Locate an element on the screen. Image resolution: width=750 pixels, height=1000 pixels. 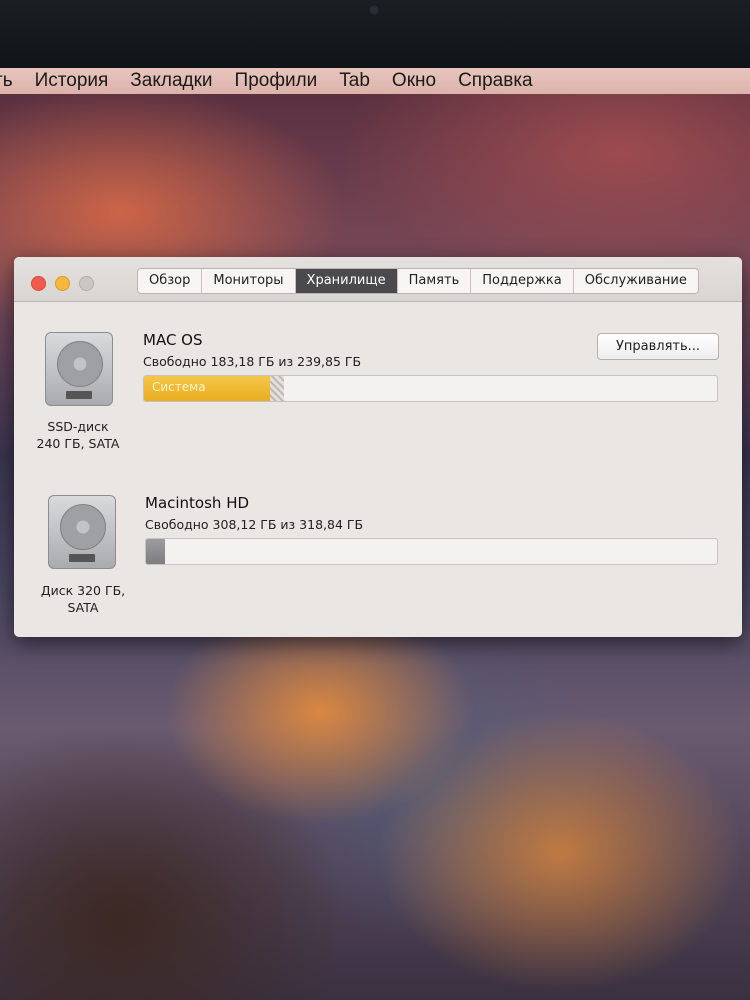
volume-free-space: Свободно 183,18 ГБ из 239,85 ГБ is located at coordinates (252, 361).